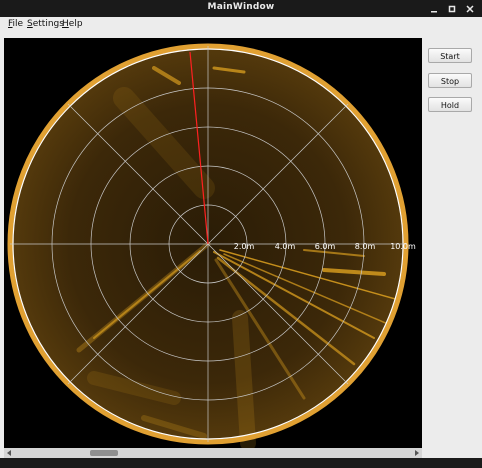 This screenshot has width=482, height=468. I want to click on range-label-6m: 6.0m, so click(325, 246).